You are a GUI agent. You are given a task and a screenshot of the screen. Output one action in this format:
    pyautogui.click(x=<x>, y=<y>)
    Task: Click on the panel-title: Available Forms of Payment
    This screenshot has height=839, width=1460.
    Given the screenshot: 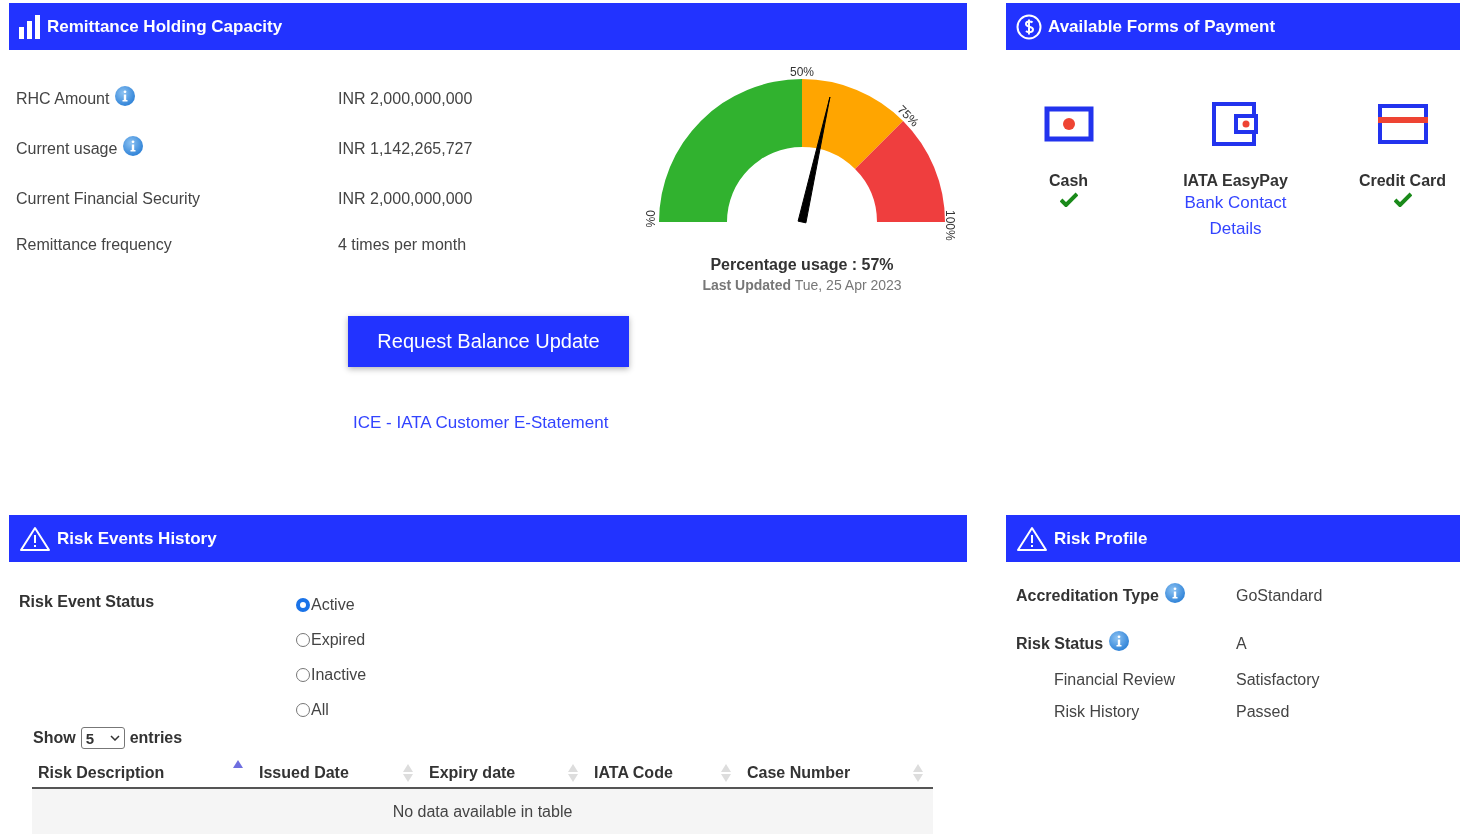 What is the action you would take?
    pyautogui.click(x=1162, y=26)
    